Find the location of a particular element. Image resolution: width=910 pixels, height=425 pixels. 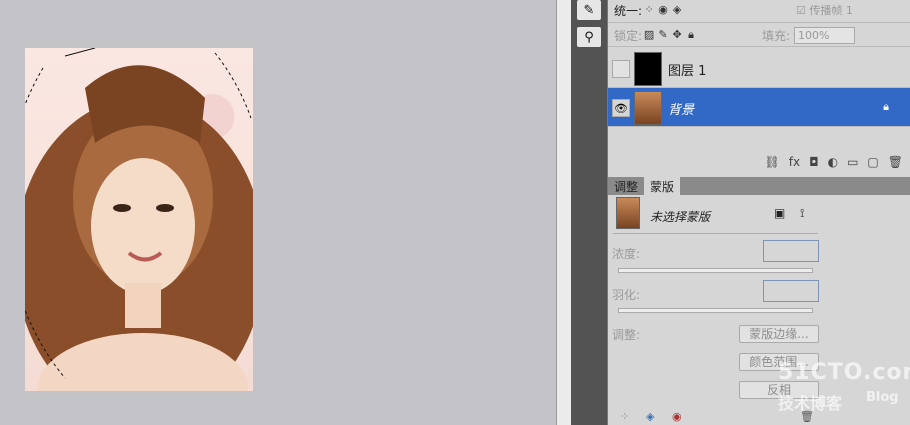

watermark-logo: 51CTO.com is located at coordinates (844, 372).